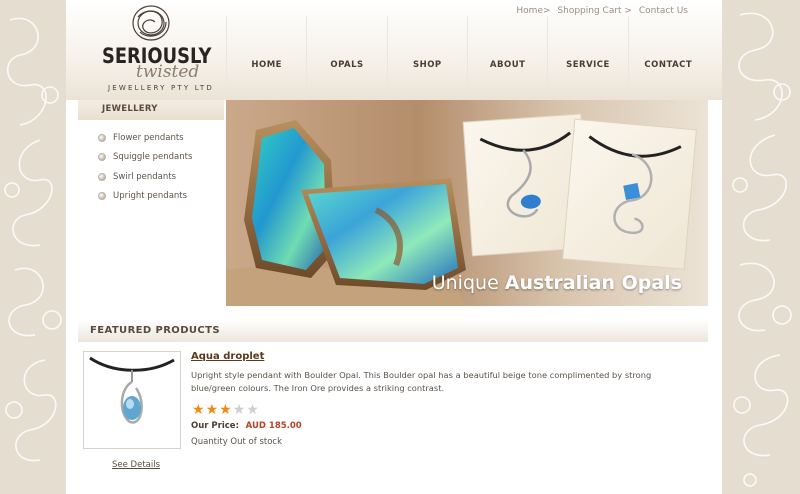 This screenshot has height=494, width=800. Describe the element at coordinates (168, 72) in the screenshot. I see `logo-script: twisted` at that location.